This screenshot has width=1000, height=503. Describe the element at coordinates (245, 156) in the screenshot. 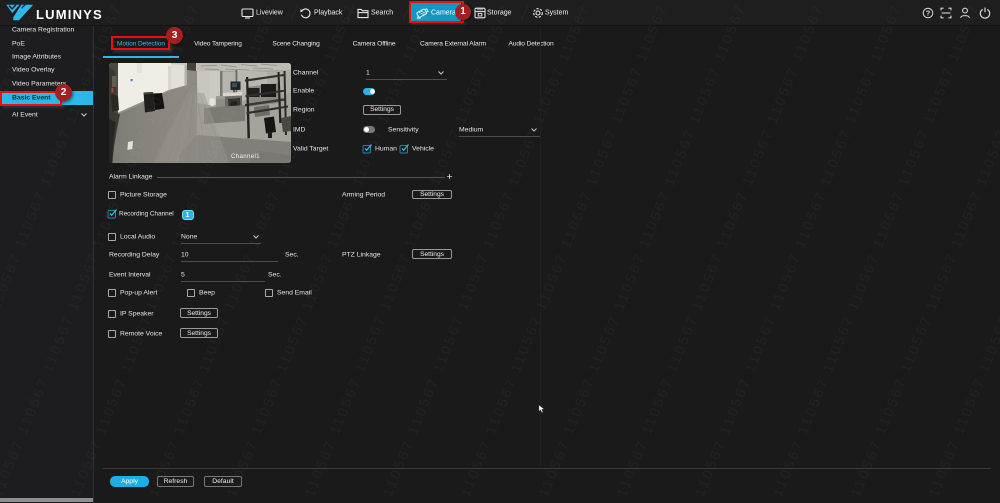

I see `svg-text: Channel1` at that location.